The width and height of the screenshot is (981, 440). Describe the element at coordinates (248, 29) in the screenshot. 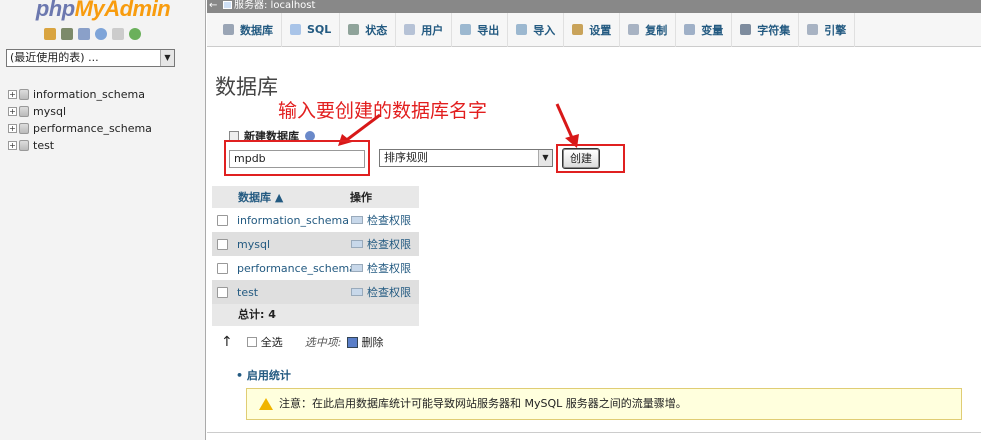

I see `tab-databases: 数据库` at that location.